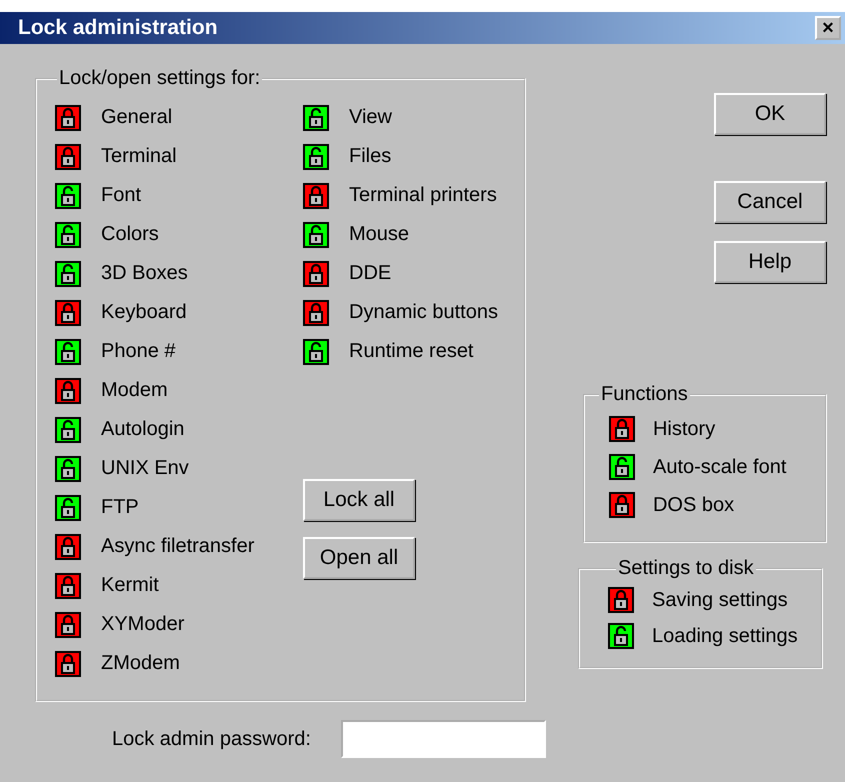  Describe the element at coordinates (136, 117) in the screenshot. I see `setting-label: General` at that location.